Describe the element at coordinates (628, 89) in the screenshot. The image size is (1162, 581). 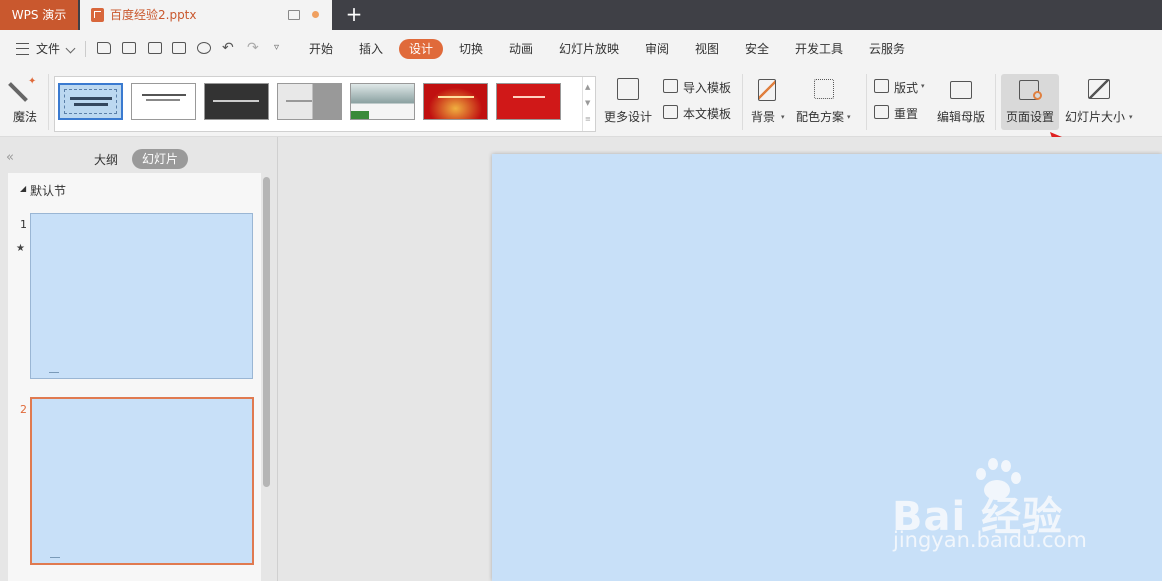
I see `more-design-icon` at that location.